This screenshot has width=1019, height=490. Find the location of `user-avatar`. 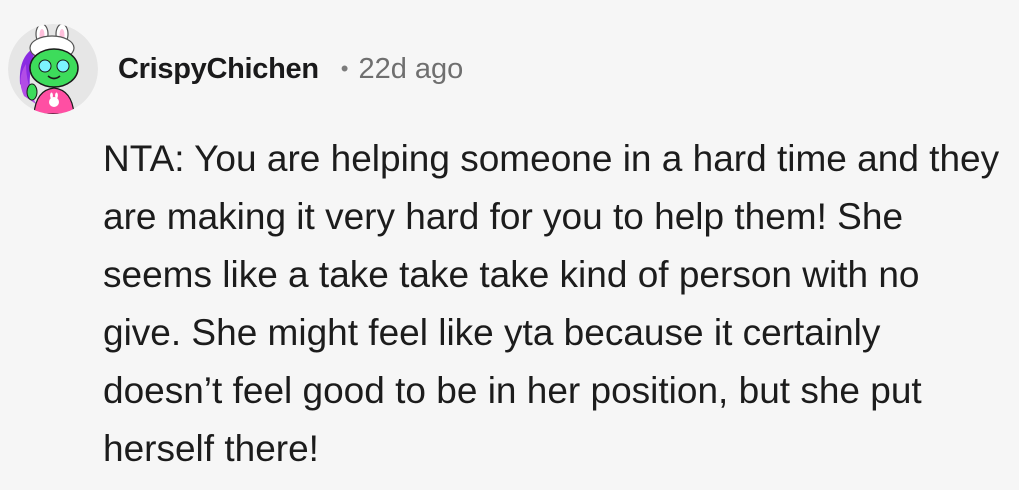

user-avatar is located at coordinates (53, 69).